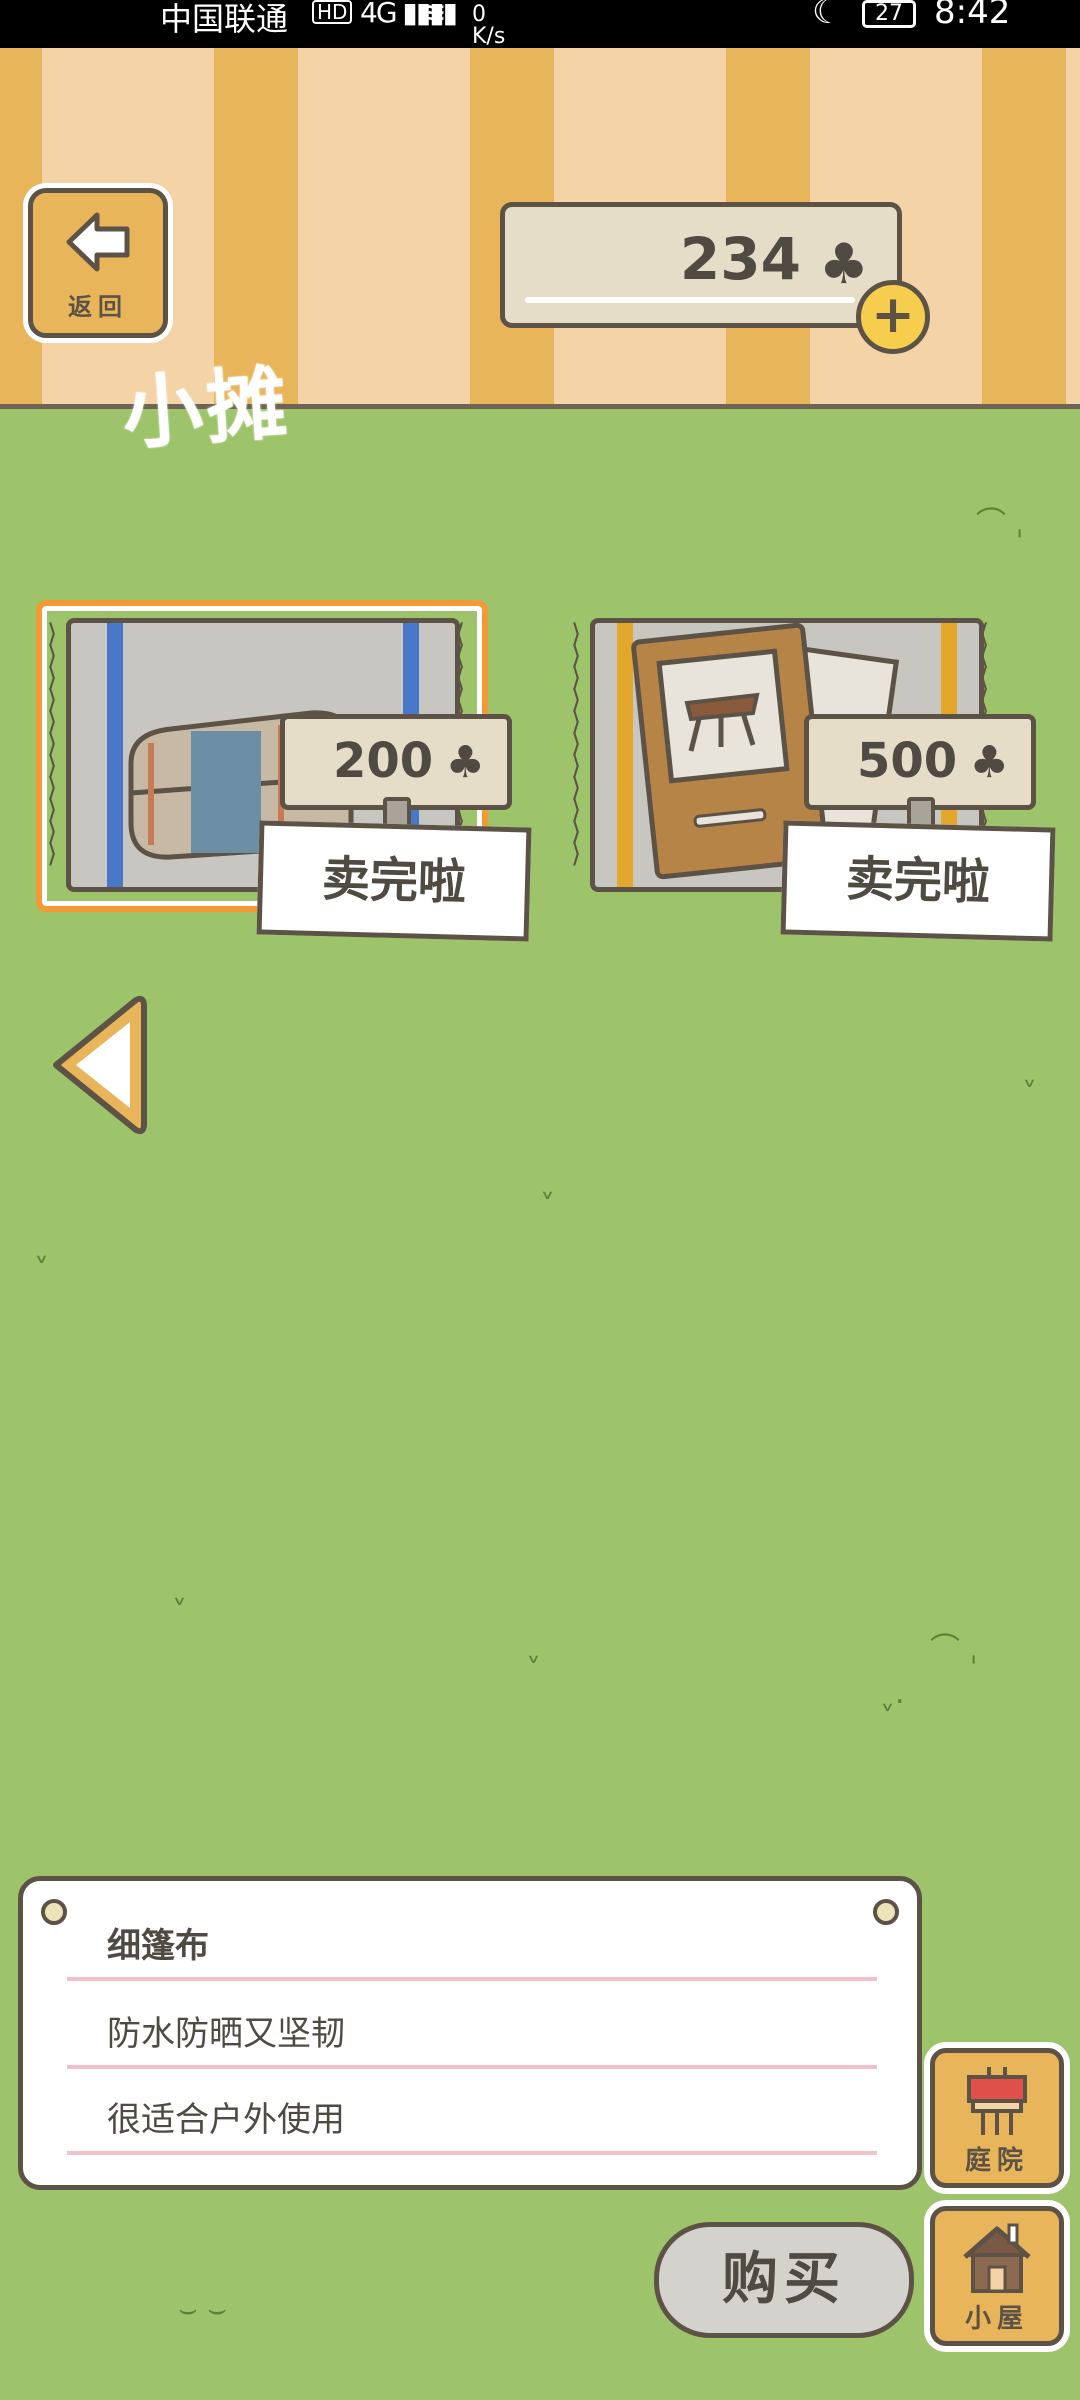 This screenshot has width=1080, height=2400. I want to click on coin-box-highlight, so click(690, 300).